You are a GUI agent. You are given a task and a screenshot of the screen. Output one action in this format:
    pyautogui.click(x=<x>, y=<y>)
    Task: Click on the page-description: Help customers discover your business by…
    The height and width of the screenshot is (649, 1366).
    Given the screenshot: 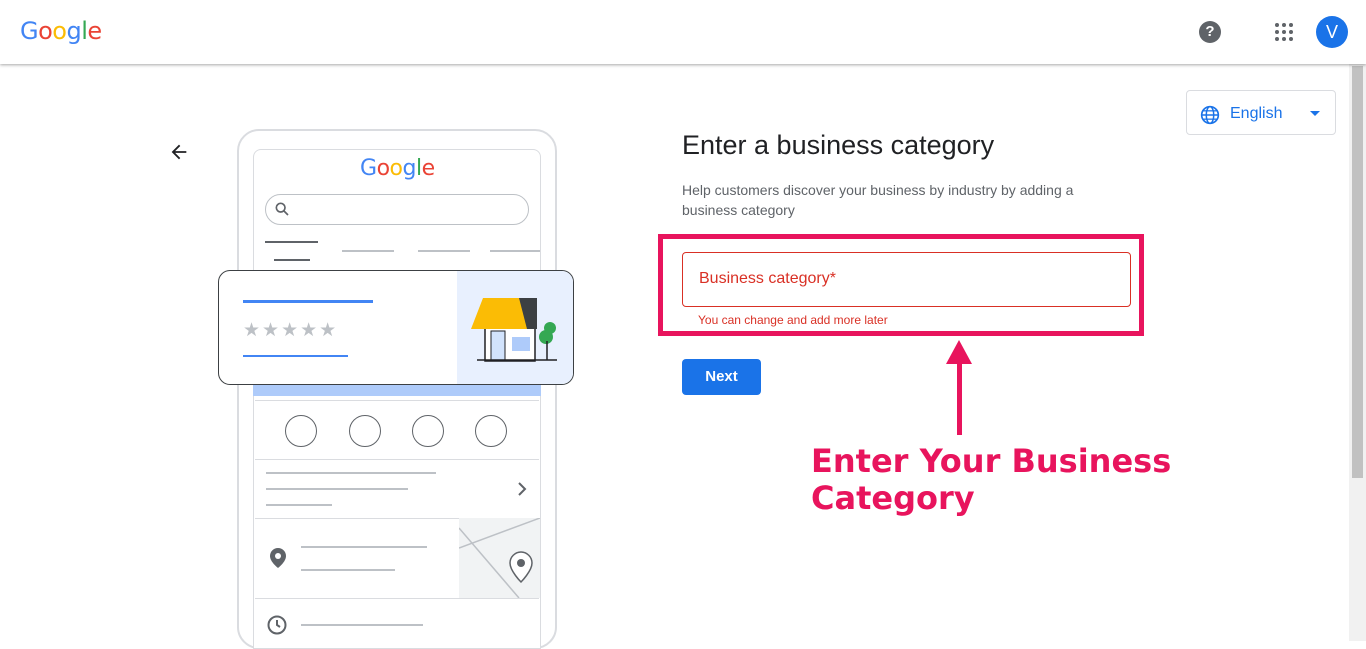 What is the action you would take?
    pyautogui.click(x=878, y=200)
    